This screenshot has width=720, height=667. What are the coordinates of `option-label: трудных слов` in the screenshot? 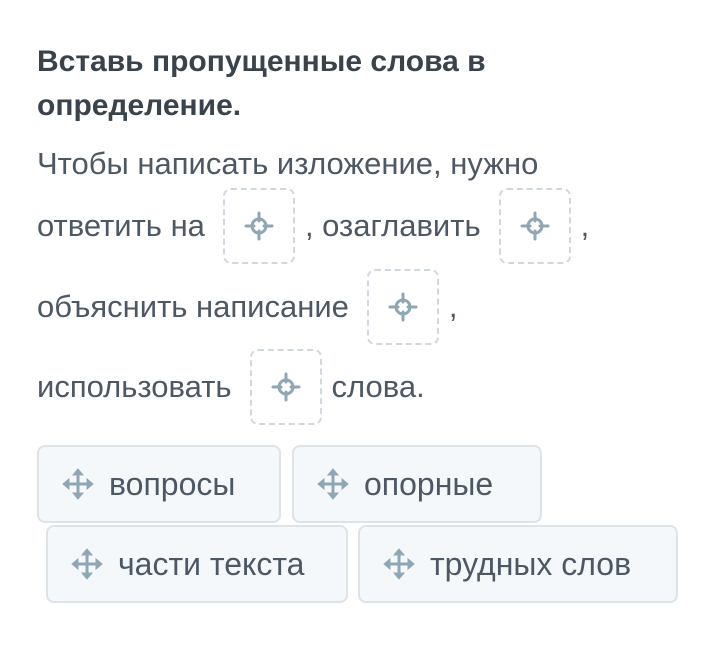 It's located at (531, 563).